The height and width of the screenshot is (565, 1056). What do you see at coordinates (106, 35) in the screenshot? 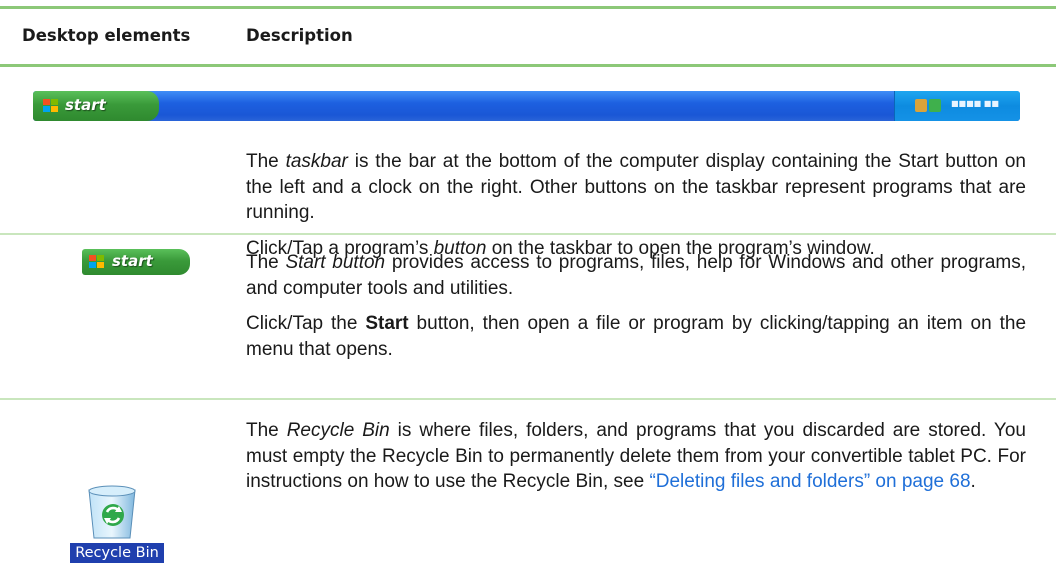
I see `header-desktop-elements: Desktop elements` at bounding box center [106, 35].